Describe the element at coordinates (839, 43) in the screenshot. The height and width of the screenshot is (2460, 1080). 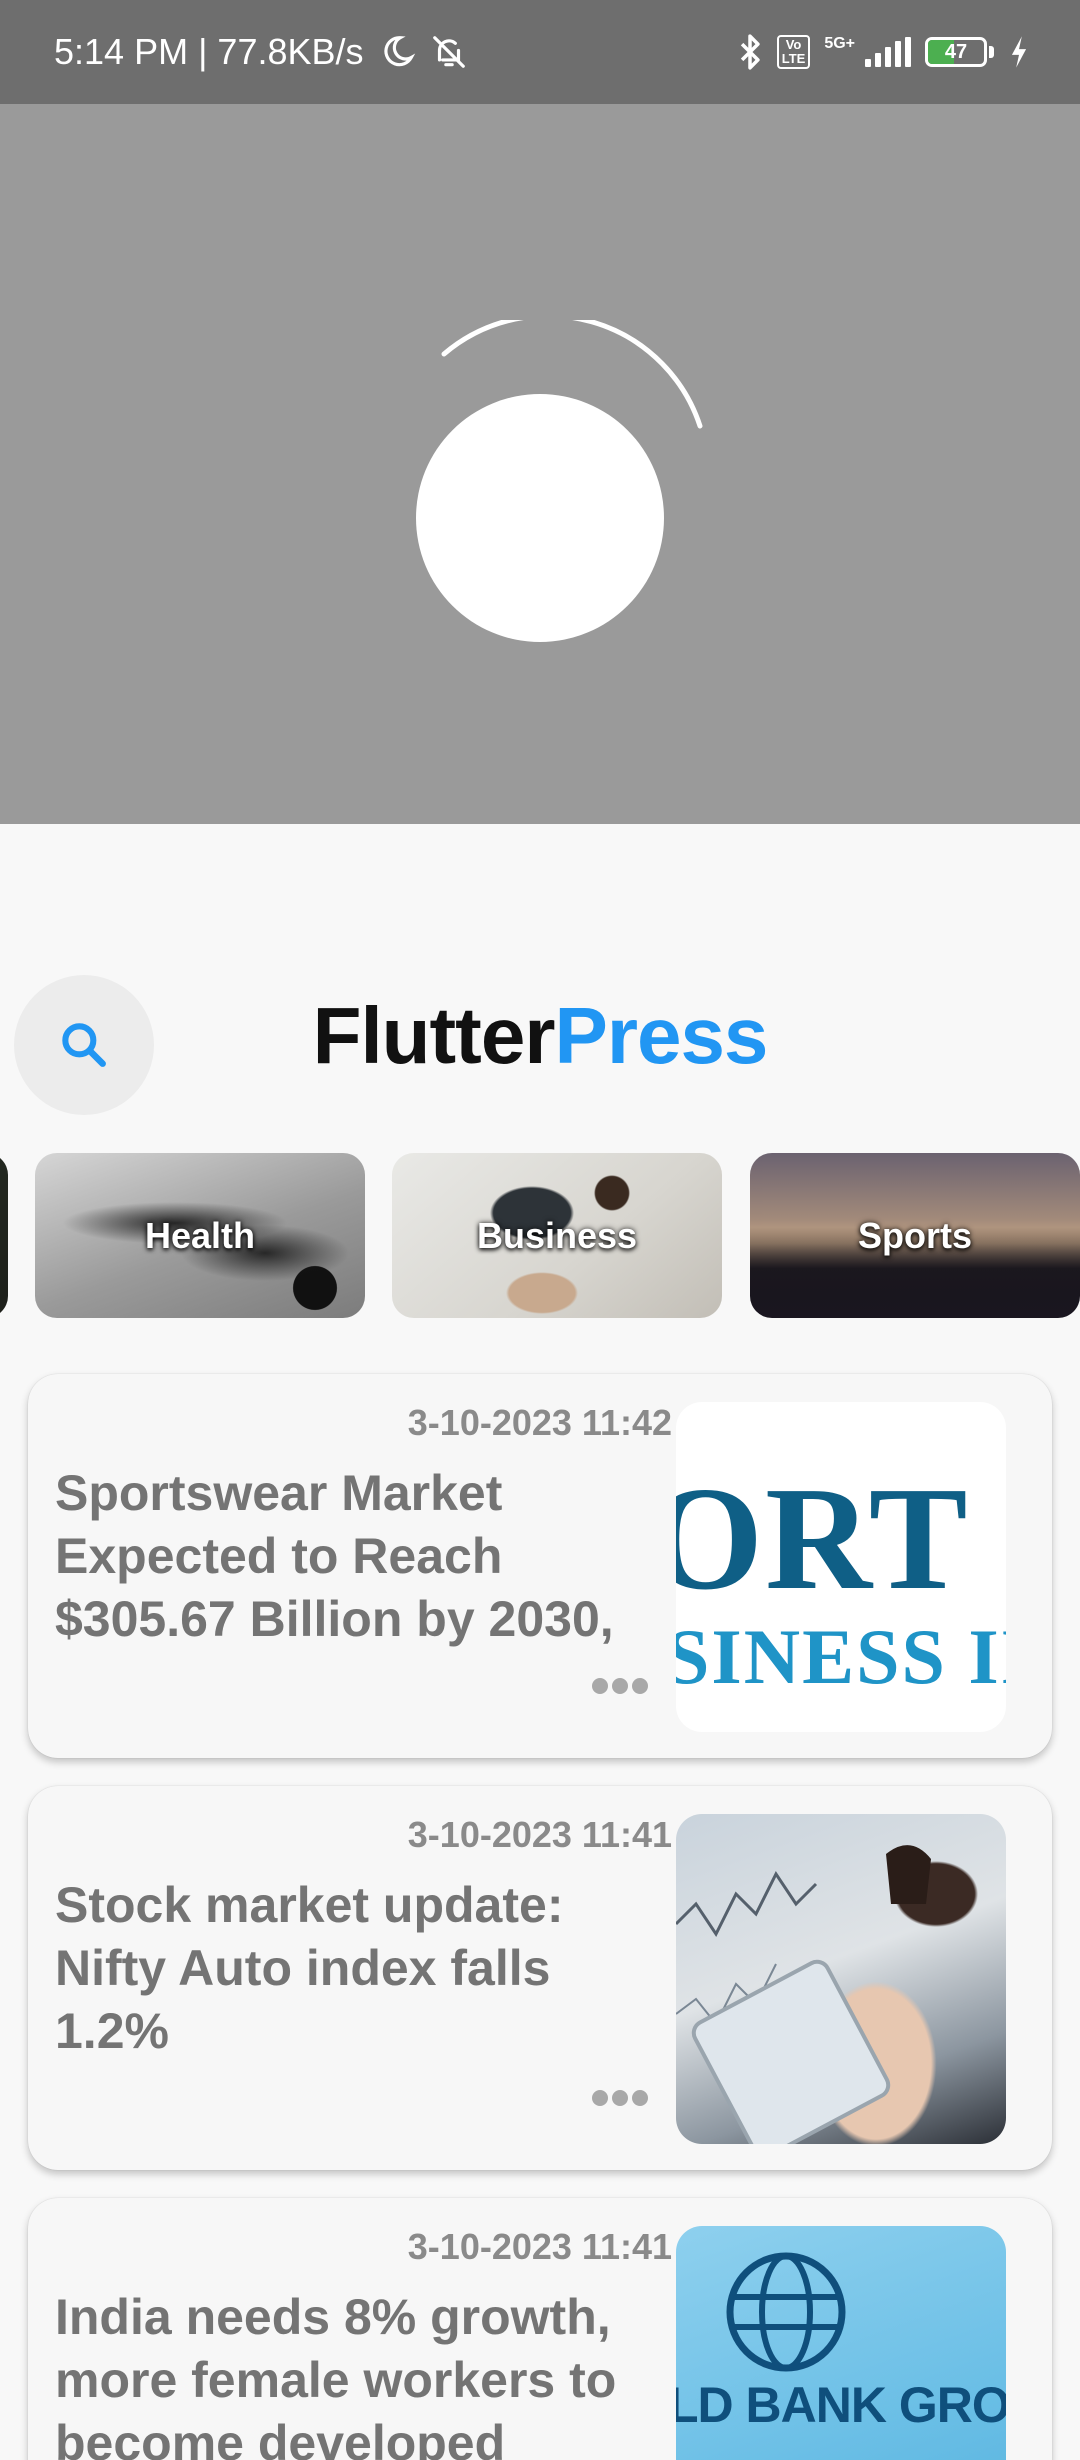
I see `network-type-label: 5G+` at that location.